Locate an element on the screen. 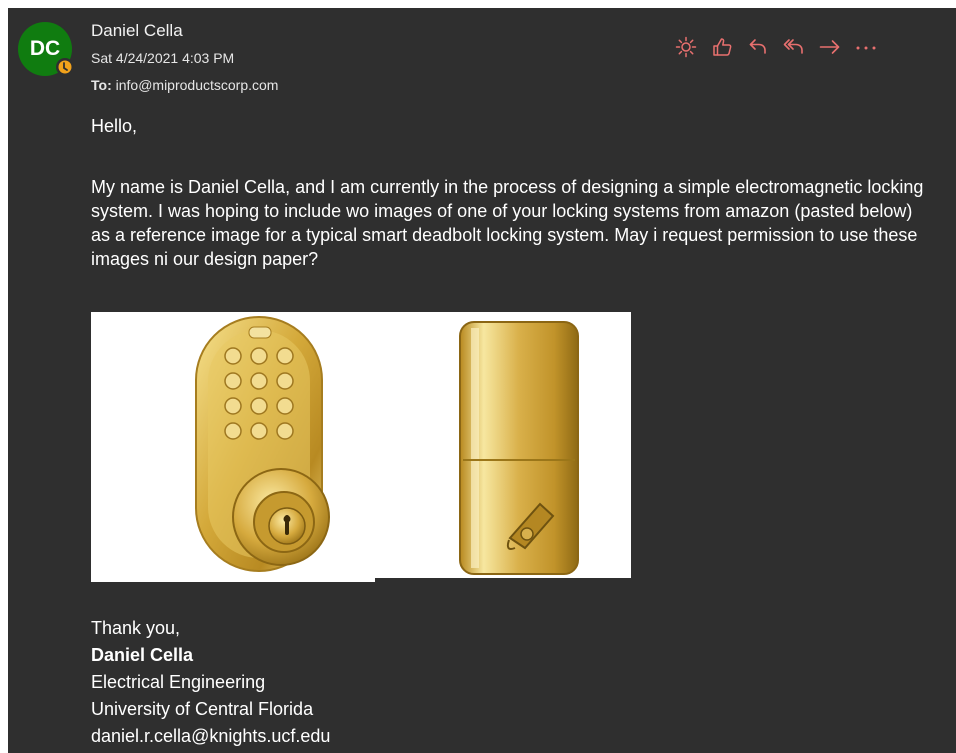 The height and width of the screenshot is (753, 956). forward-icon is located at coordinates (830, 47).